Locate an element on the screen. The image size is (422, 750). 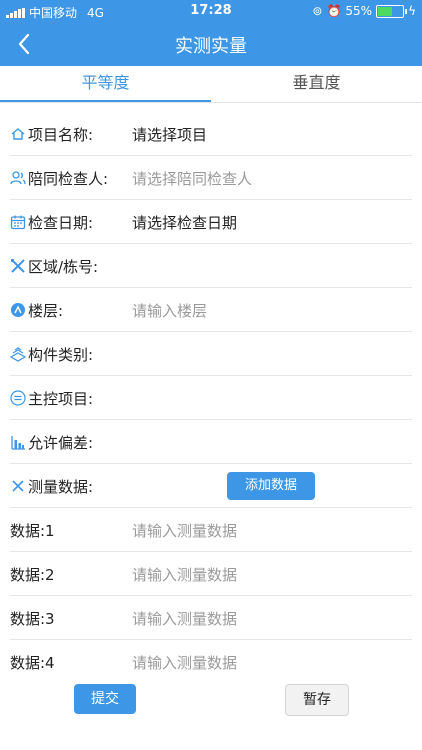
data-row-4: 数据:4 请输入测量数据 is located at coordinates (211, 662).